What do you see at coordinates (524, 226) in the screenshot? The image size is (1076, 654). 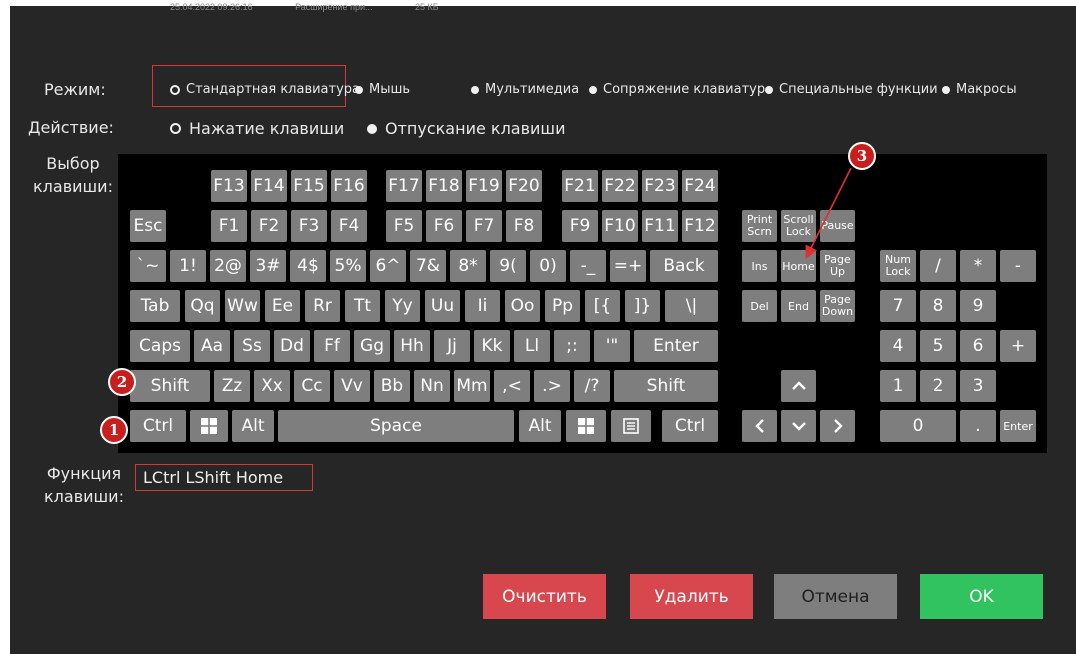 I see `key-f8: F8` at bounding box center [524, 226].